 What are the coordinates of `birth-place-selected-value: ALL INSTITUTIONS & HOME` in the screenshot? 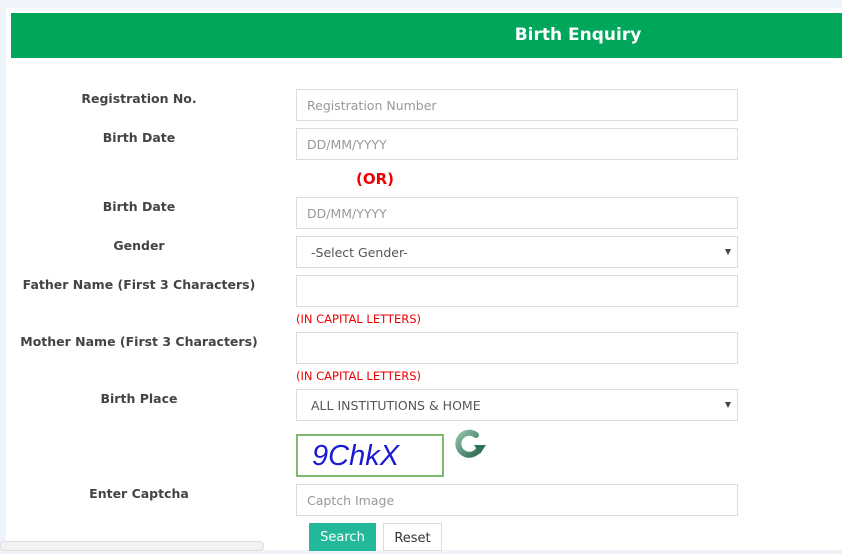 It's located at (396, 405).